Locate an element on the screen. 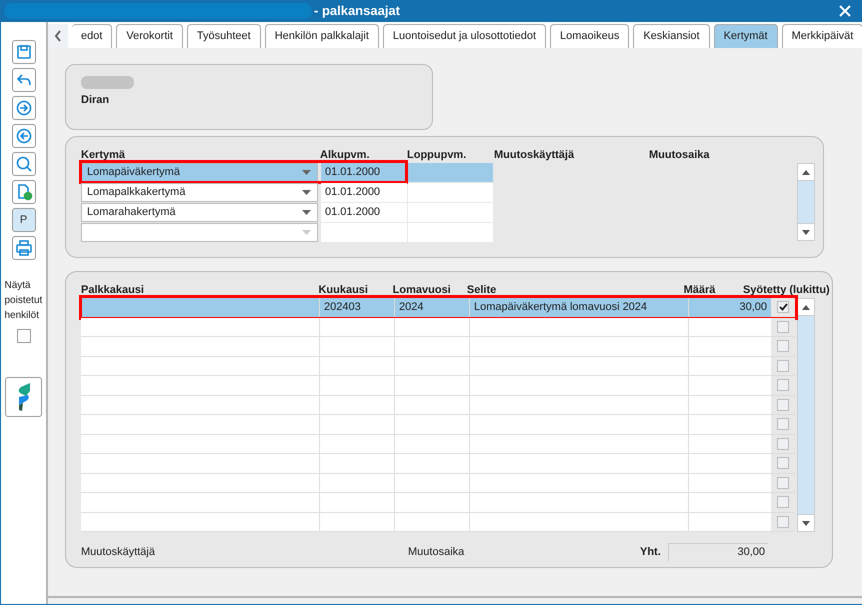 The height and width of the screenshot is (605, 862). total-field: 30,00 is located at coordinates (718, 552).